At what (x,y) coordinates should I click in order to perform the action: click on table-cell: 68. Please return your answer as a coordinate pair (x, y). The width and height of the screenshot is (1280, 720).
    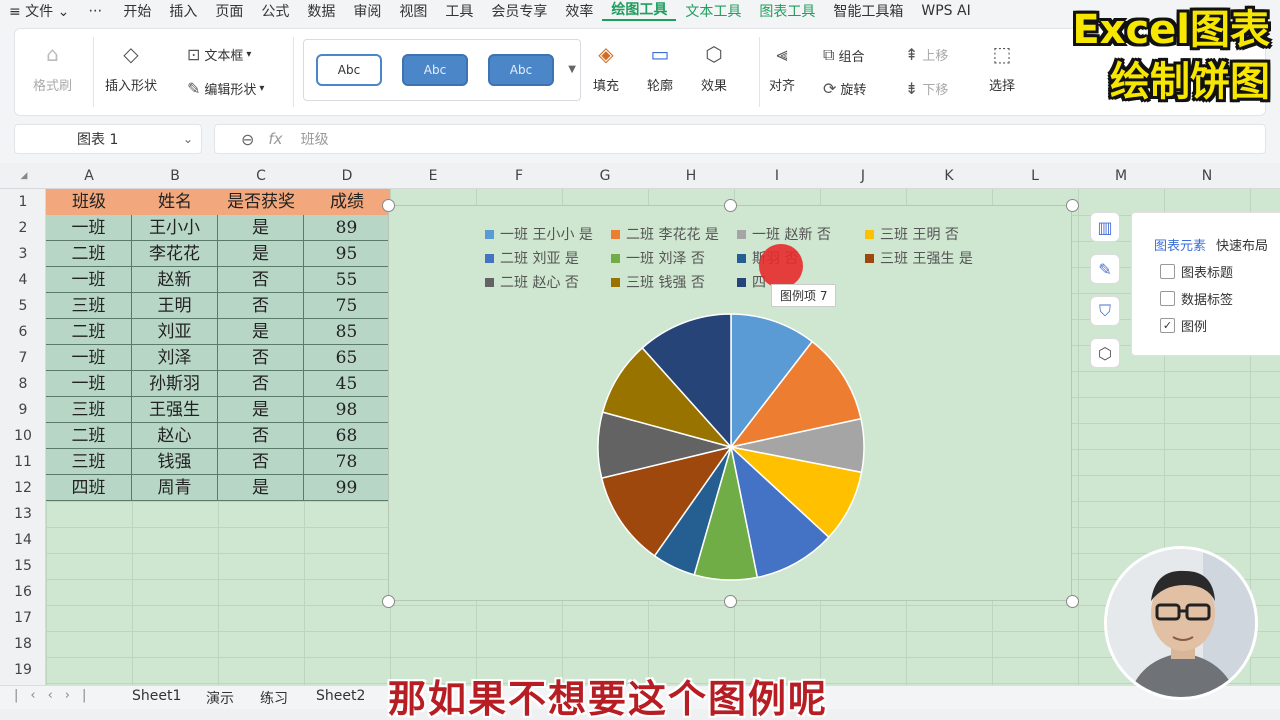
    Looking at the image, I should click on (347, 436).